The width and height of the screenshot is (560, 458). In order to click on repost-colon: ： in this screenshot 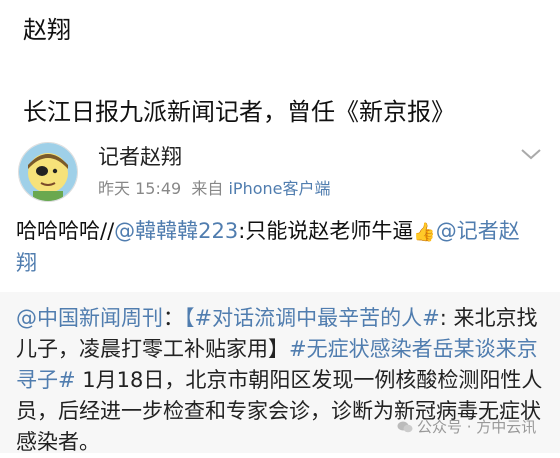, I will do `click(173, 318)`.